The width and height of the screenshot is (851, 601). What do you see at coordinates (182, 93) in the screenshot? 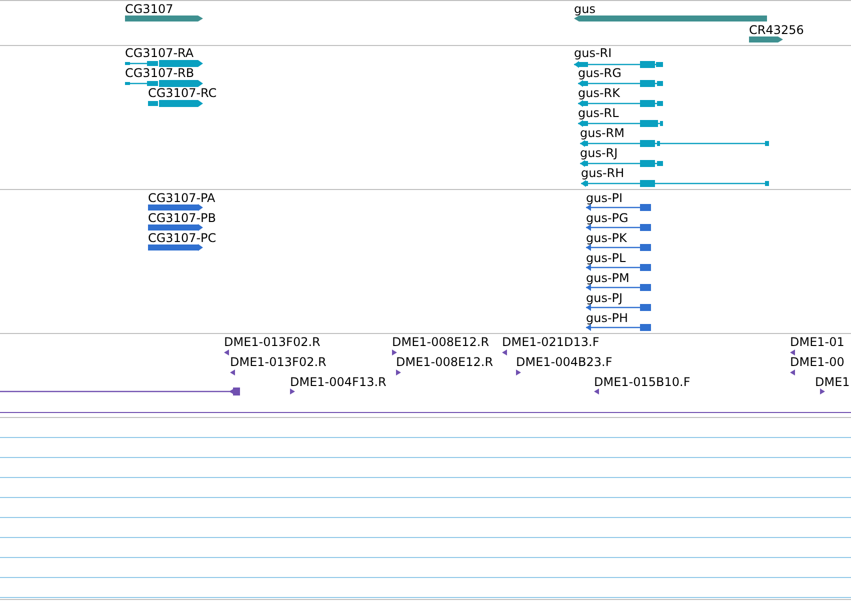
I see `transcript-label: CG3107-RC` at bounding box center [182, 93].